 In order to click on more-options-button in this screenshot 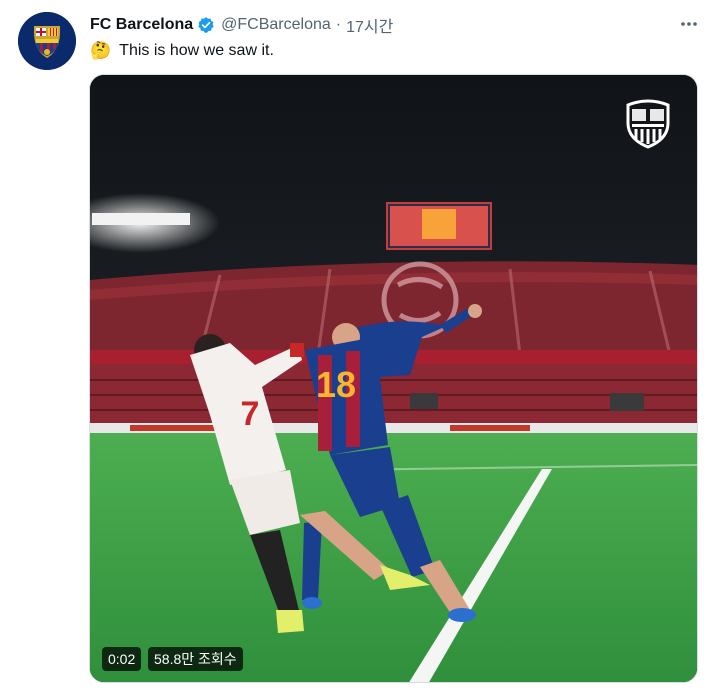, I will do `click(689, 24)`.